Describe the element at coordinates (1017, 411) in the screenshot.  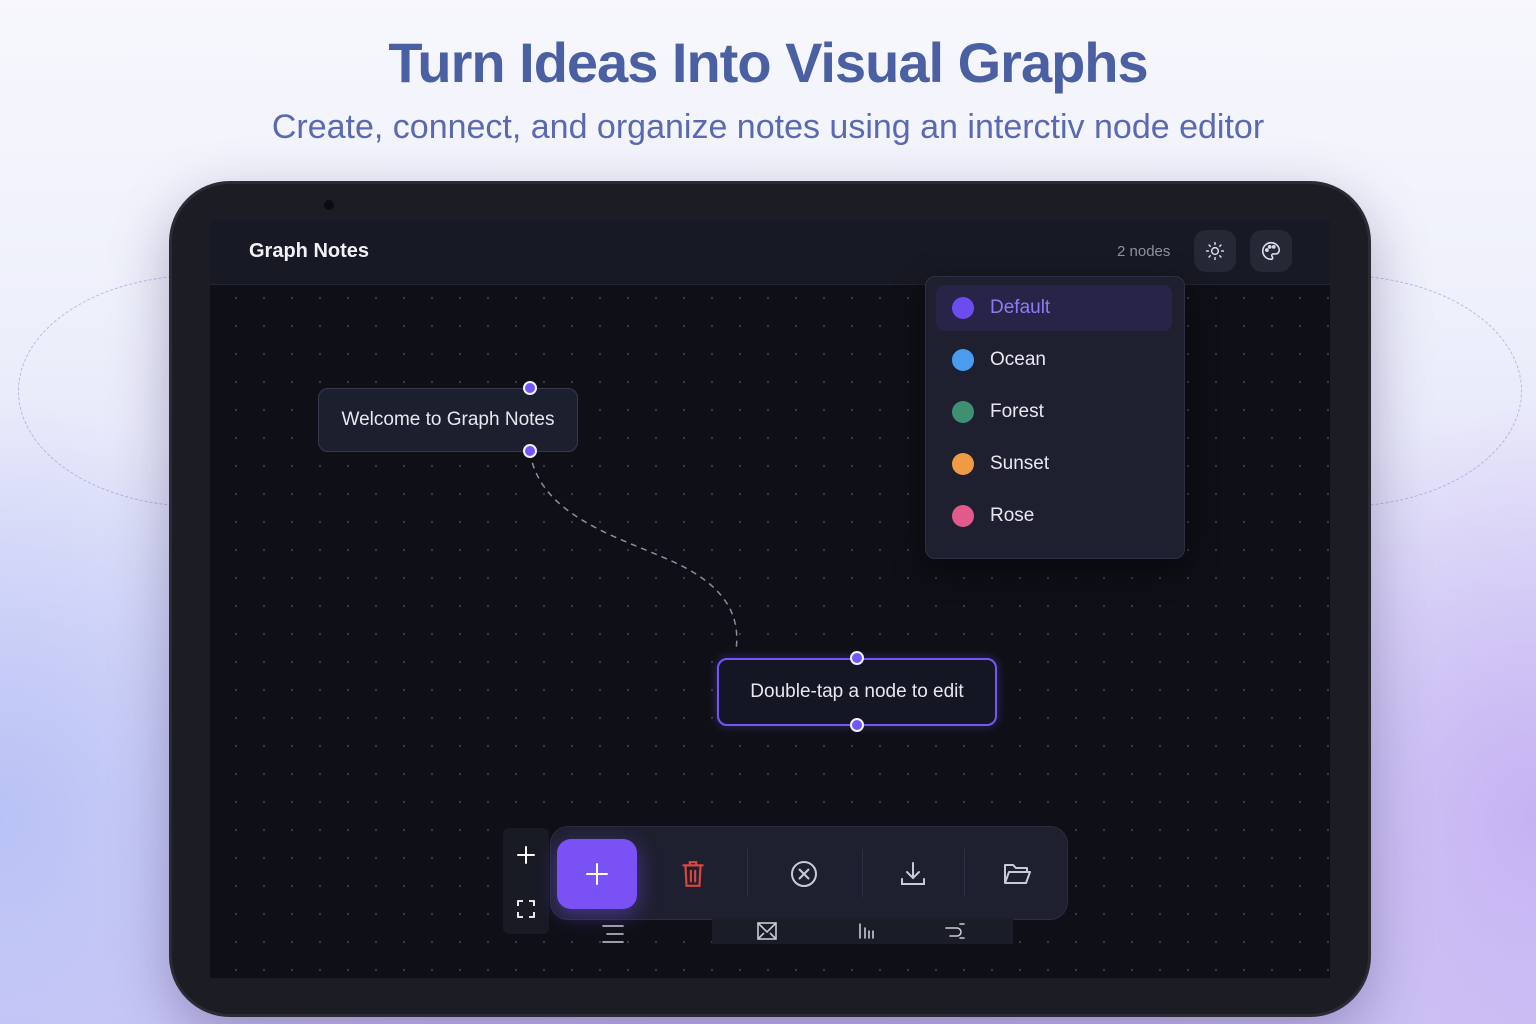
I see `theme-label: Forest` at that location.